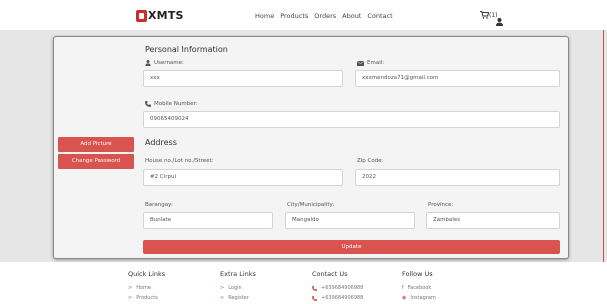  I want to click on email-input: xxxmendoza71@gmail.com, so click(457, 78).